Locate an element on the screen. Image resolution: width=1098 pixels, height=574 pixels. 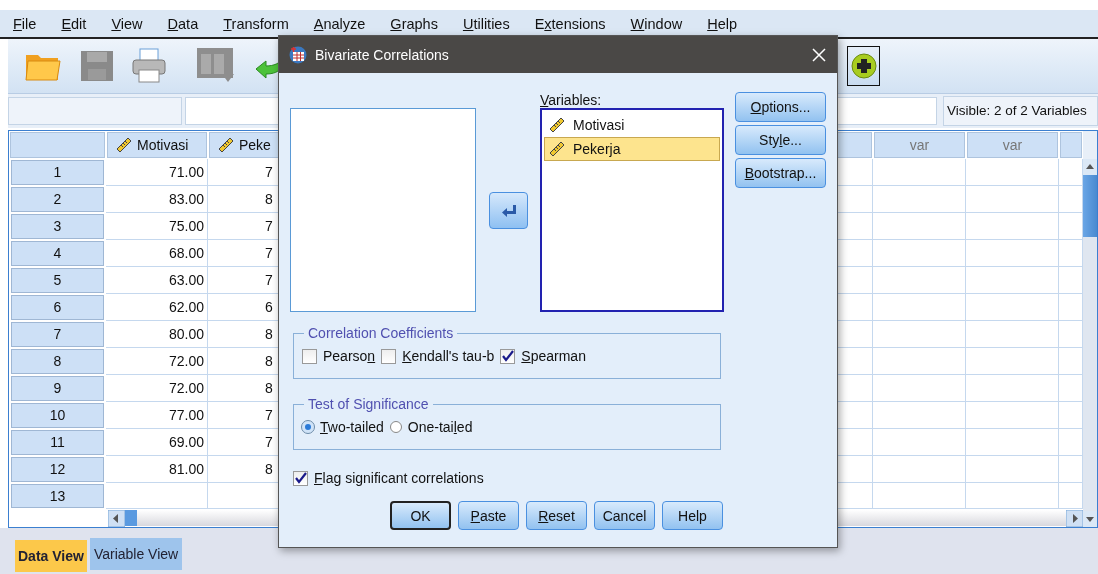
group-title: Correlation Coefficients is located at coordinates (381, 333).